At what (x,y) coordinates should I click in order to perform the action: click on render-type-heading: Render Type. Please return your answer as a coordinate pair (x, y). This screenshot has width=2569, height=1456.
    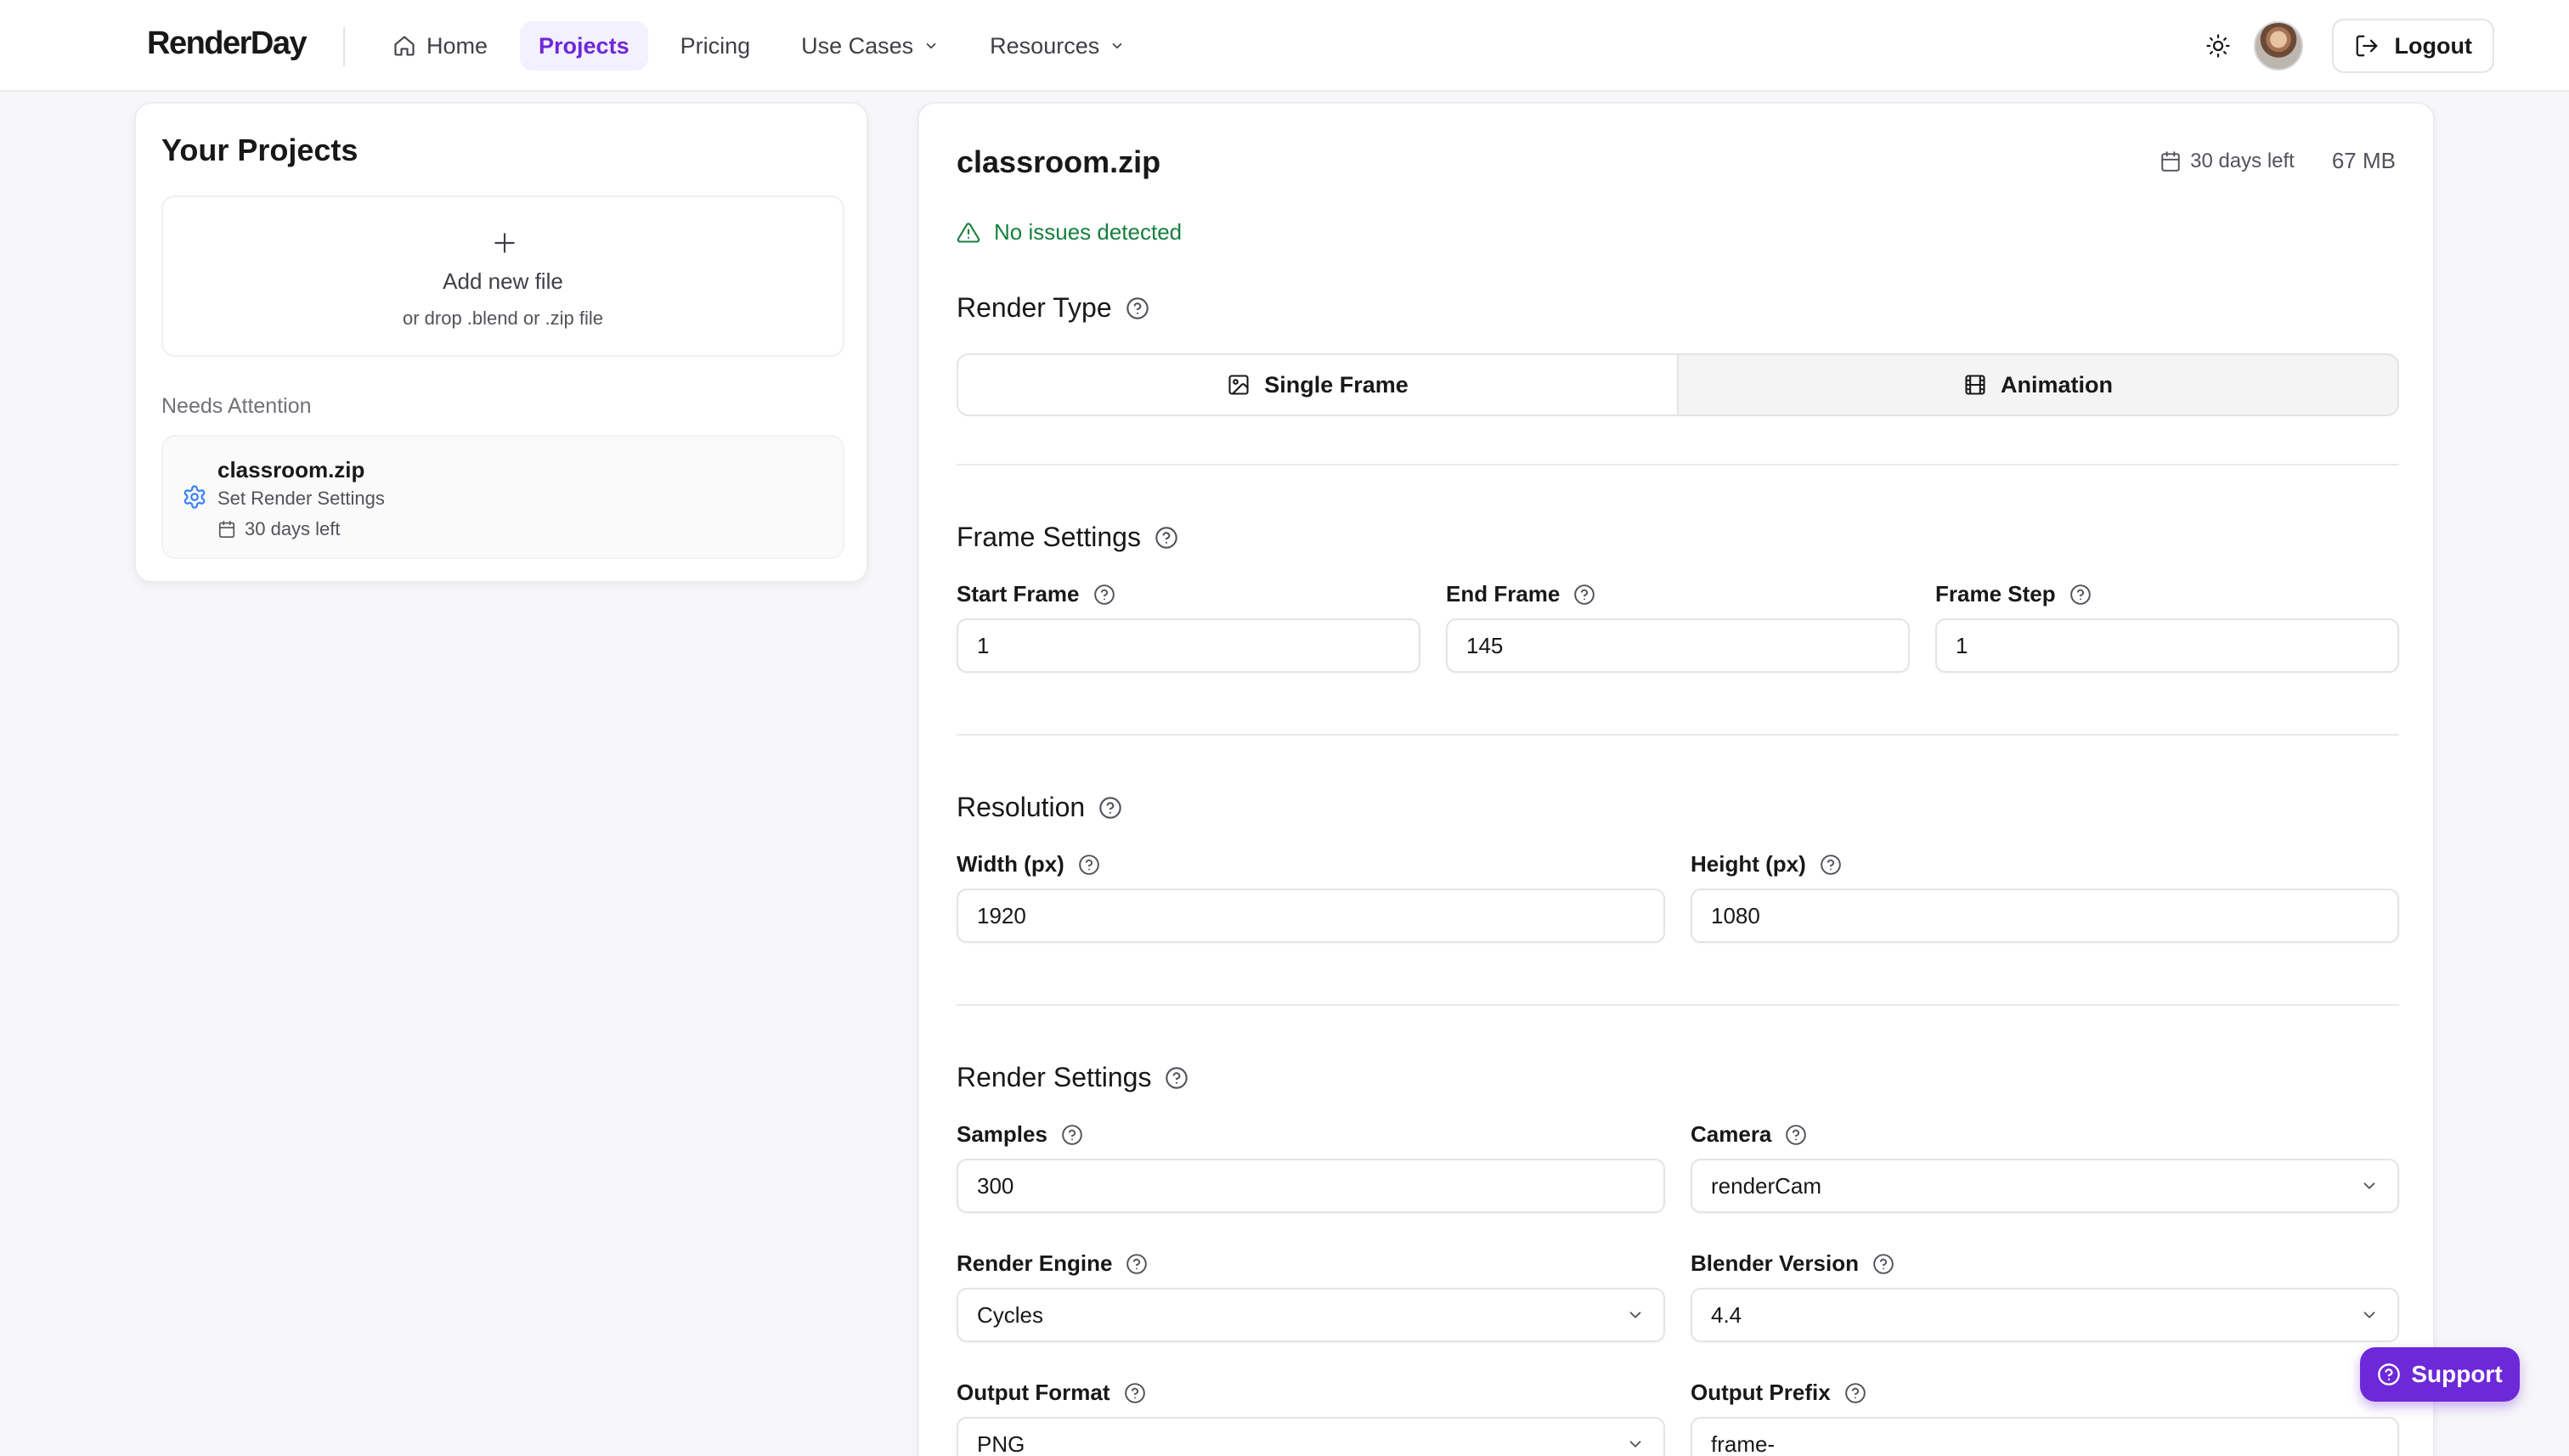
    Looking at the image, I should click on (1053, 308).